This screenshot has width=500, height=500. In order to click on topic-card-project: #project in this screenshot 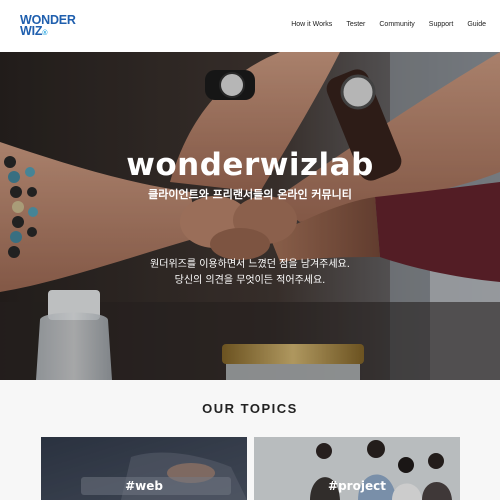, I will do `click(357, 468)`.